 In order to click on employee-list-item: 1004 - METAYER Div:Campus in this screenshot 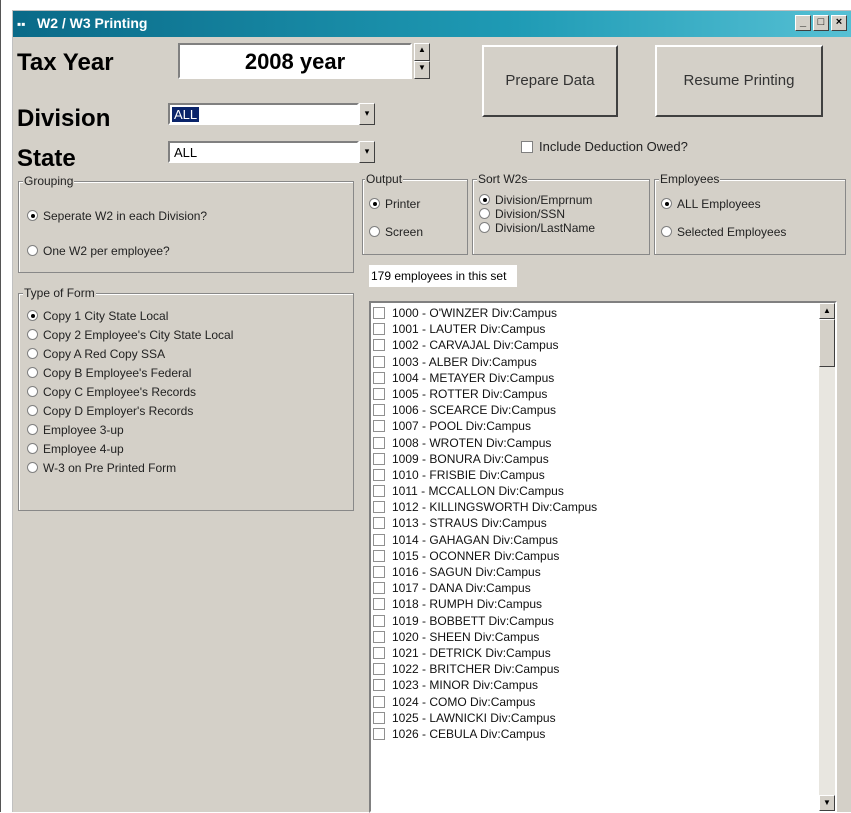, I will do `click(595, 378)`.